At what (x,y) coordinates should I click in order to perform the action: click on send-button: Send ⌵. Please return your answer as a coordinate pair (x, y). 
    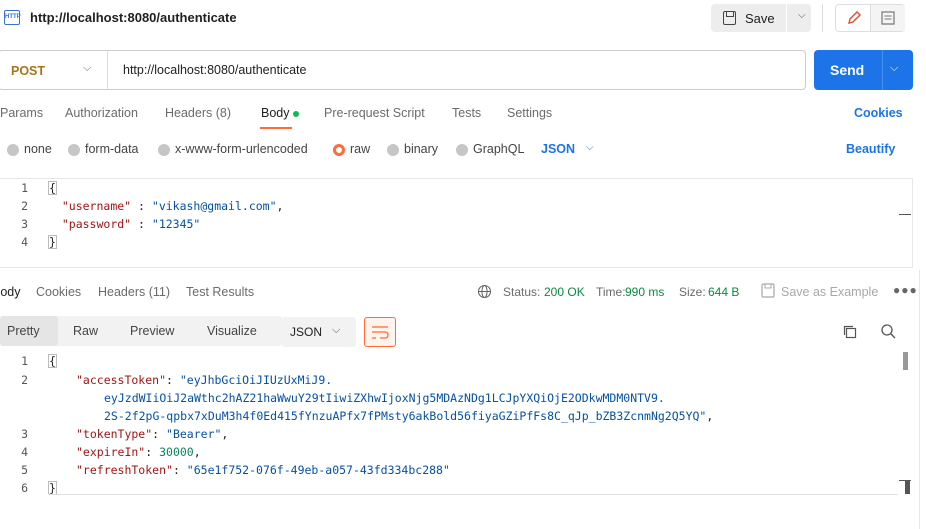
    Looking at the image, I should click on (863, 70).